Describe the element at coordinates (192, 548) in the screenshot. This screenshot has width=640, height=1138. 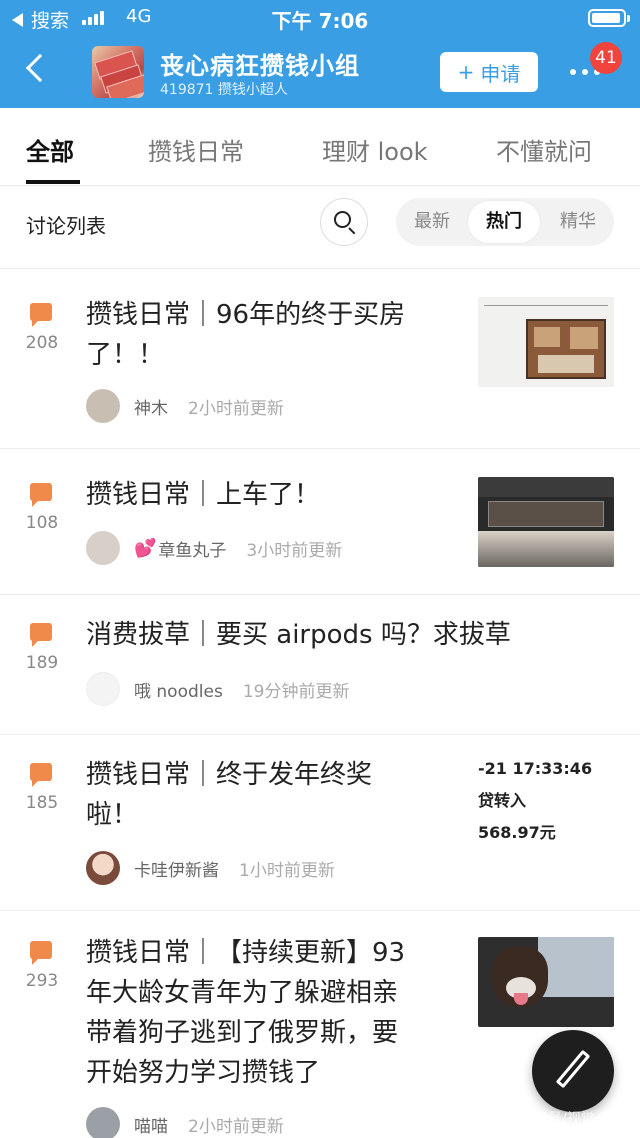
I see `author-name: 章鱼丸子` at that location.